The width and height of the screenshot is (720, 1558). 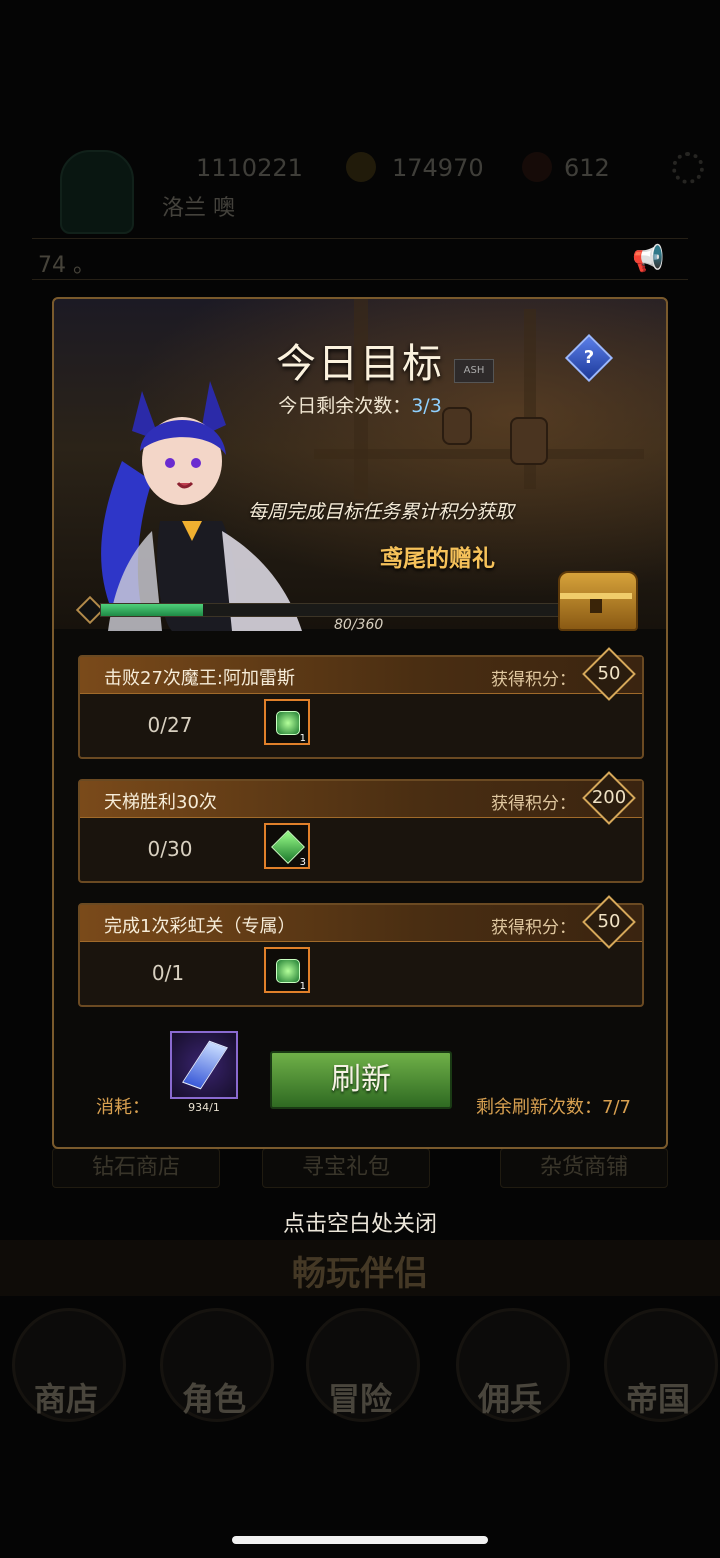 I want to click on progress-fill, so click(x=152, y=610).